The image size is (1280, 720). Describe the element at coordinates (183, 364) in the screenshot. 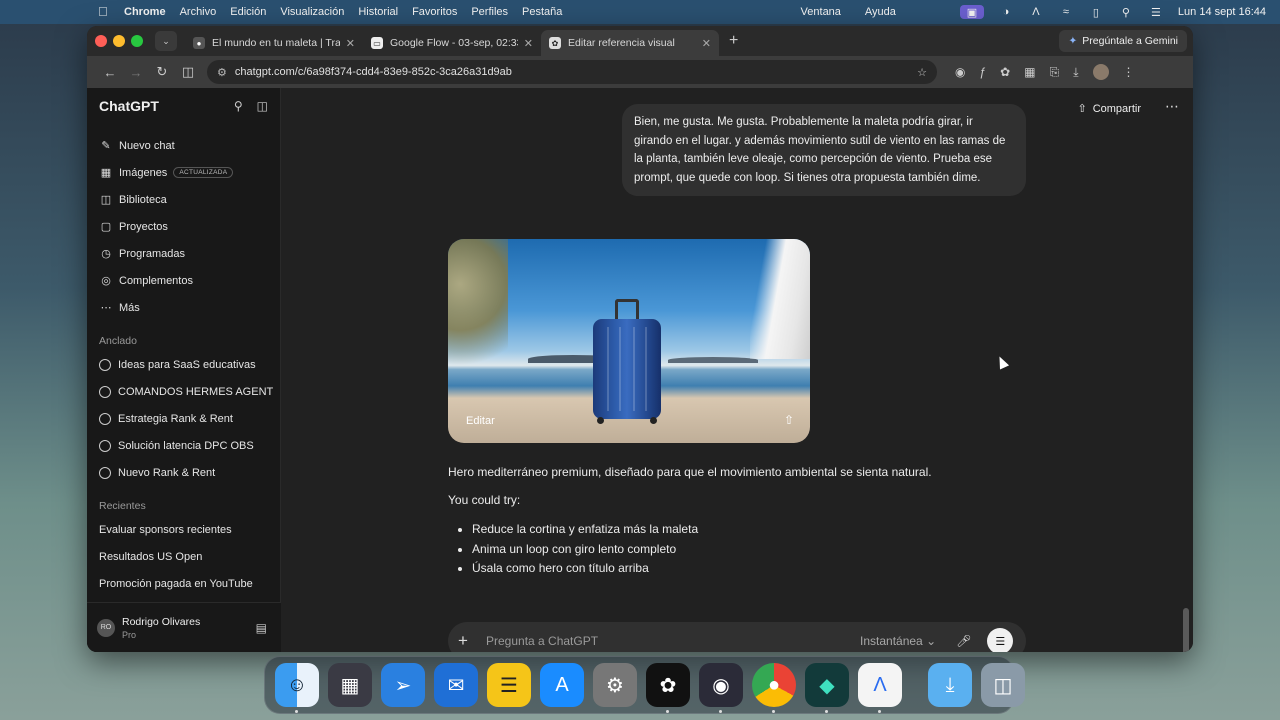

I see `pinned-chat-item: Ideas para SaaS educativas` at that location.